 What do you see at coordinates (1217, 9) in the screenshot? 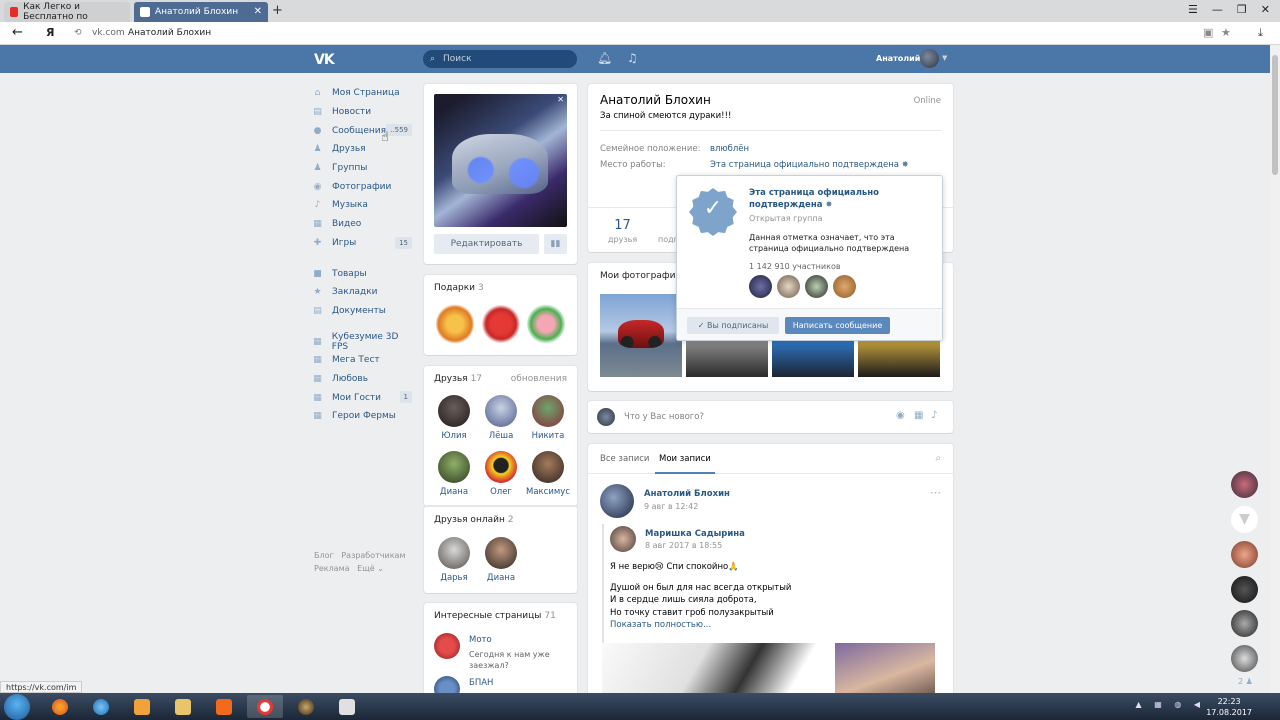
I see `minimize-icon: —` at bounding box center [1217, 9].